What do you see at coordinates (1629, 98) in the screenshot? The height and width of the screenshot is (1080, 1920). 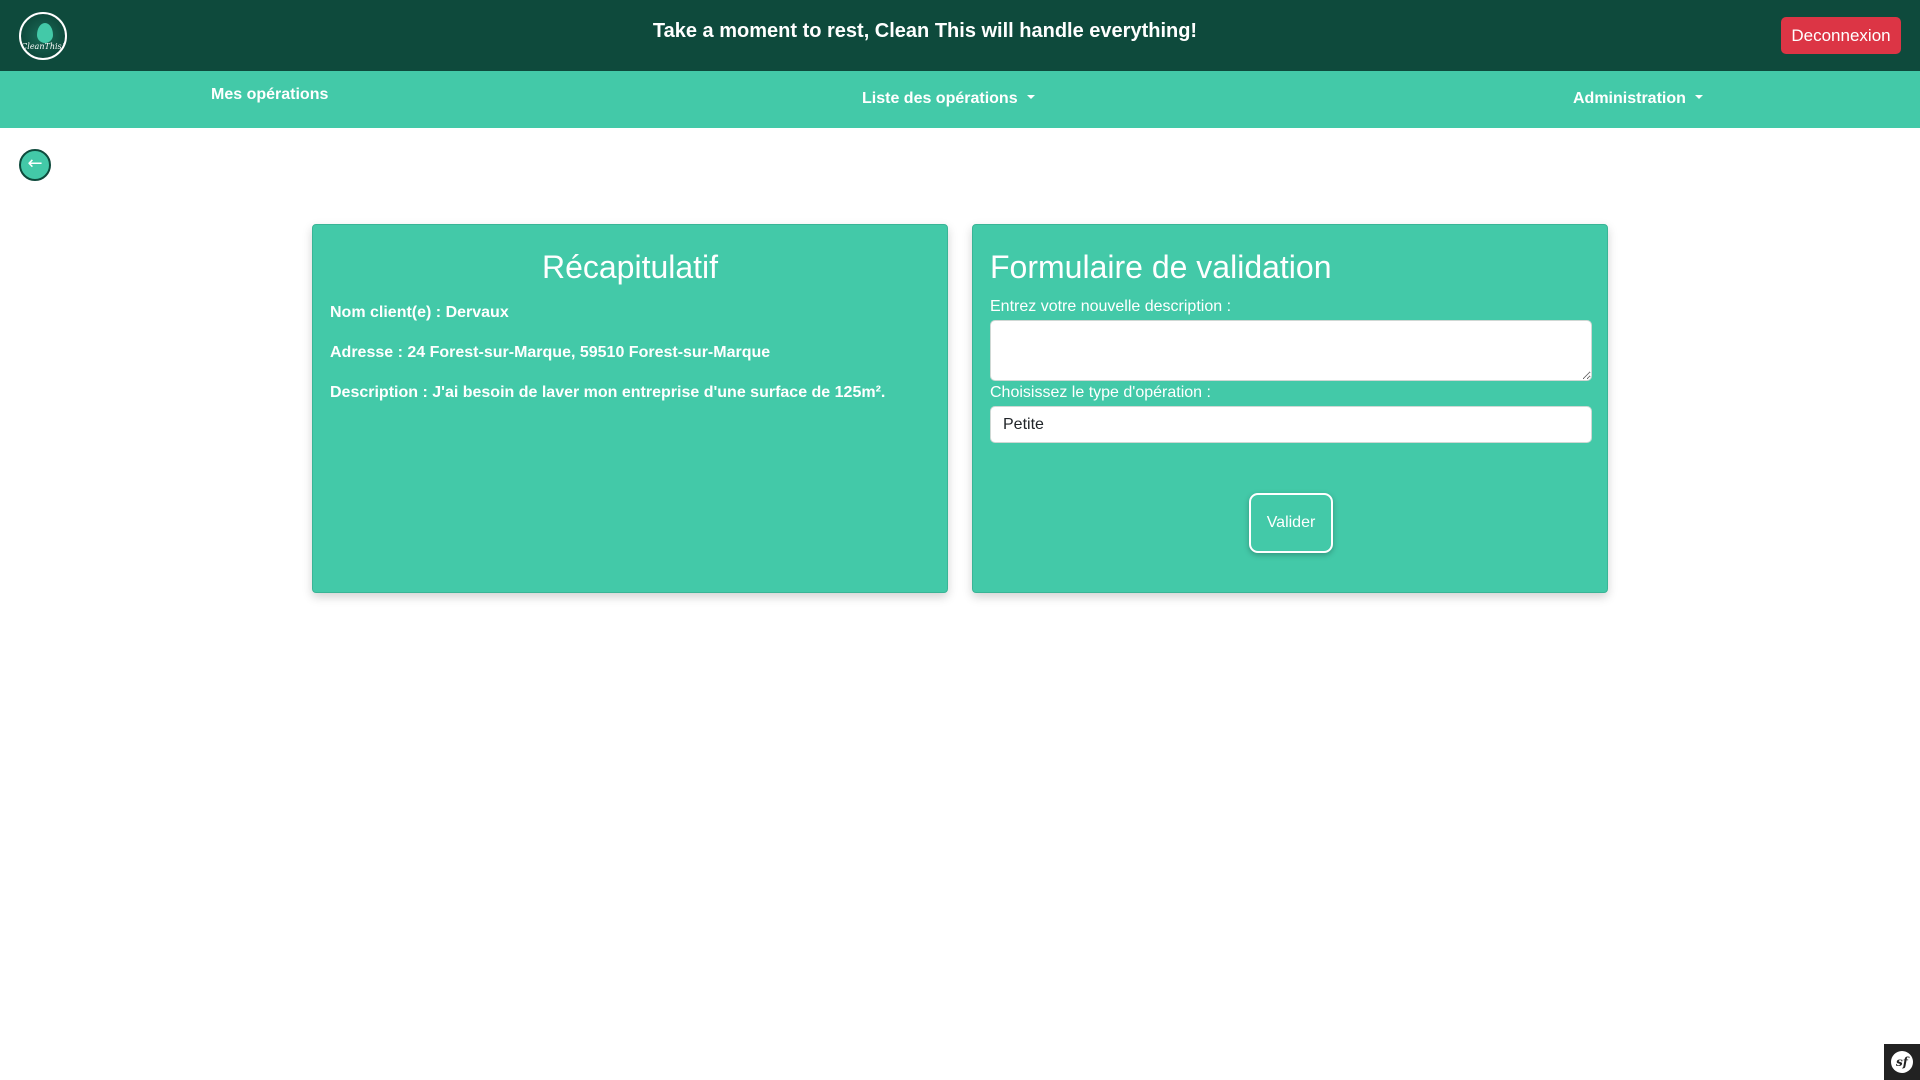 I see `nav-administration-label: Administration` at bounding box center [1629, 98].